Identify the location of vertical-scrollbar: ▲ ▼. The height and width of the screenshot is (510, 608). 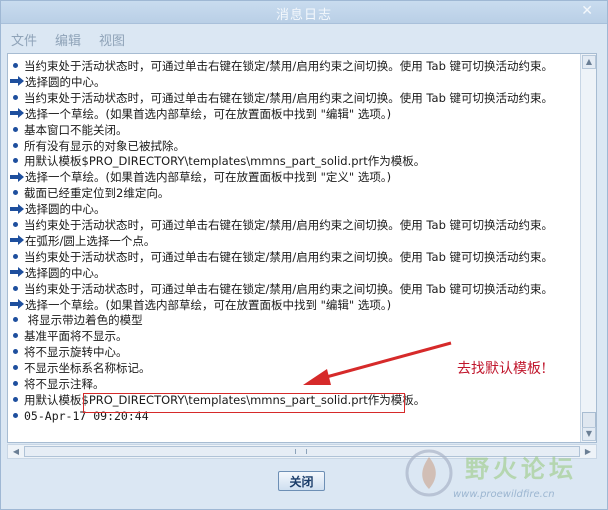
(588, 248).